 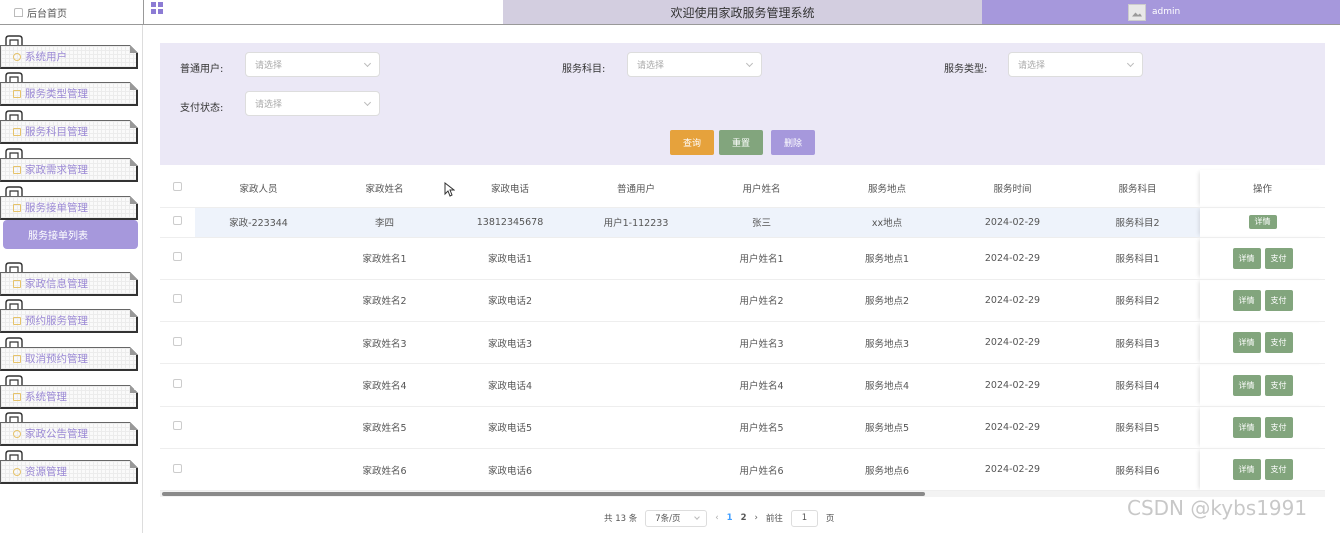 What do you see at coordinates (761, 189) in the screenshot?
I see `col-header: 用户姓名` at bounding box center [761, 189].